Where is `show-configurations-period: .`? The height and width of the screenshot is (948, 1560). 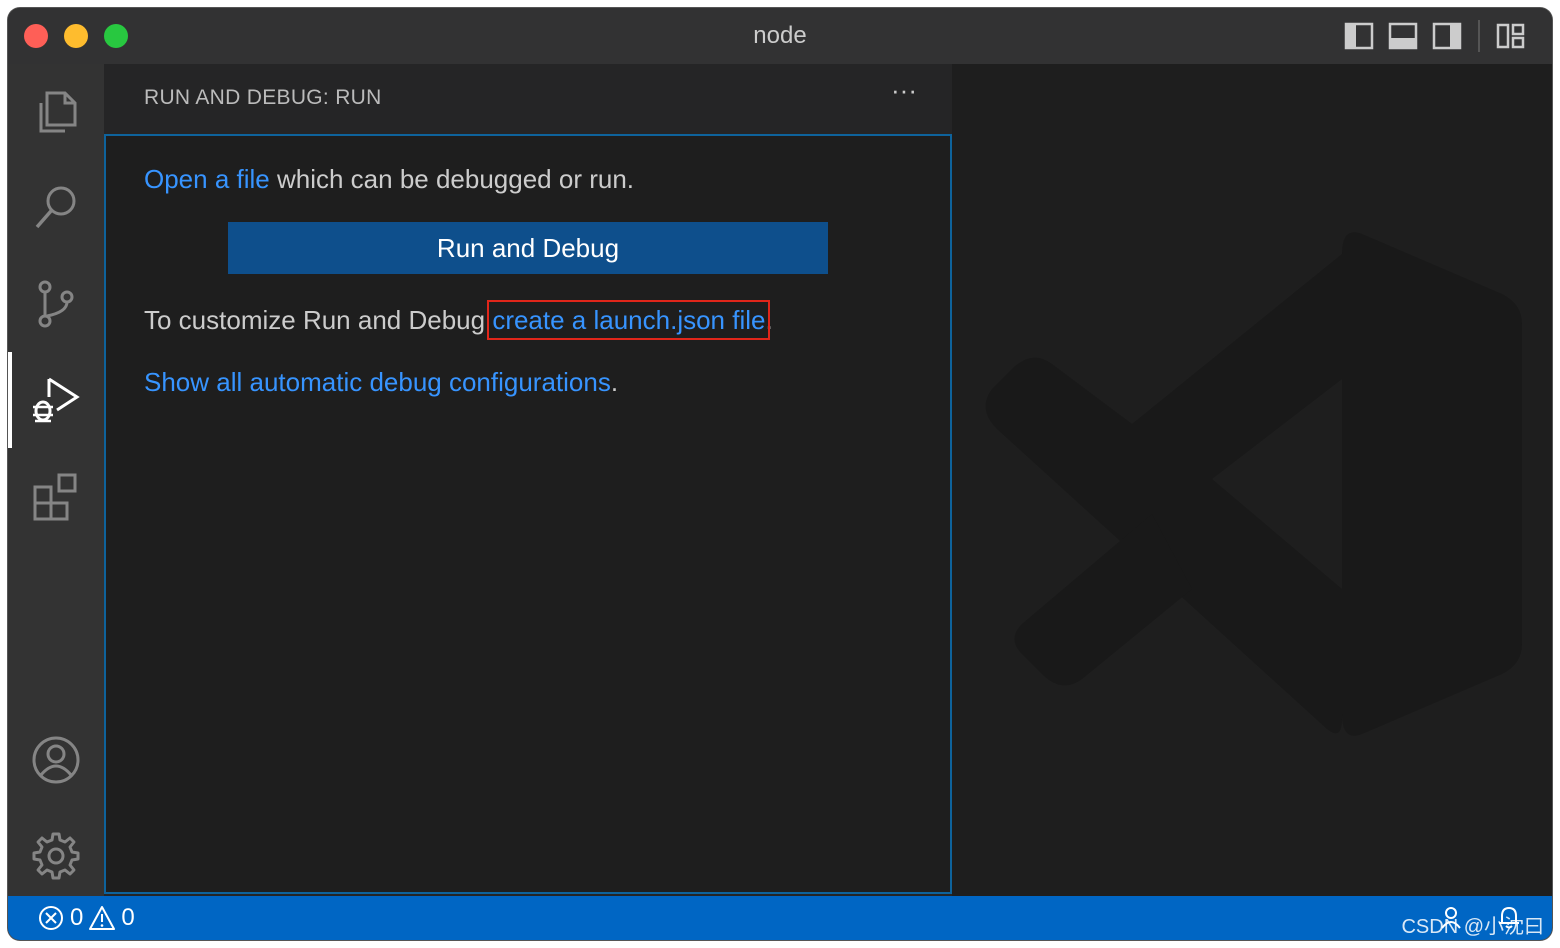
show-configurations-period: . is located at coordinates (614, 382).